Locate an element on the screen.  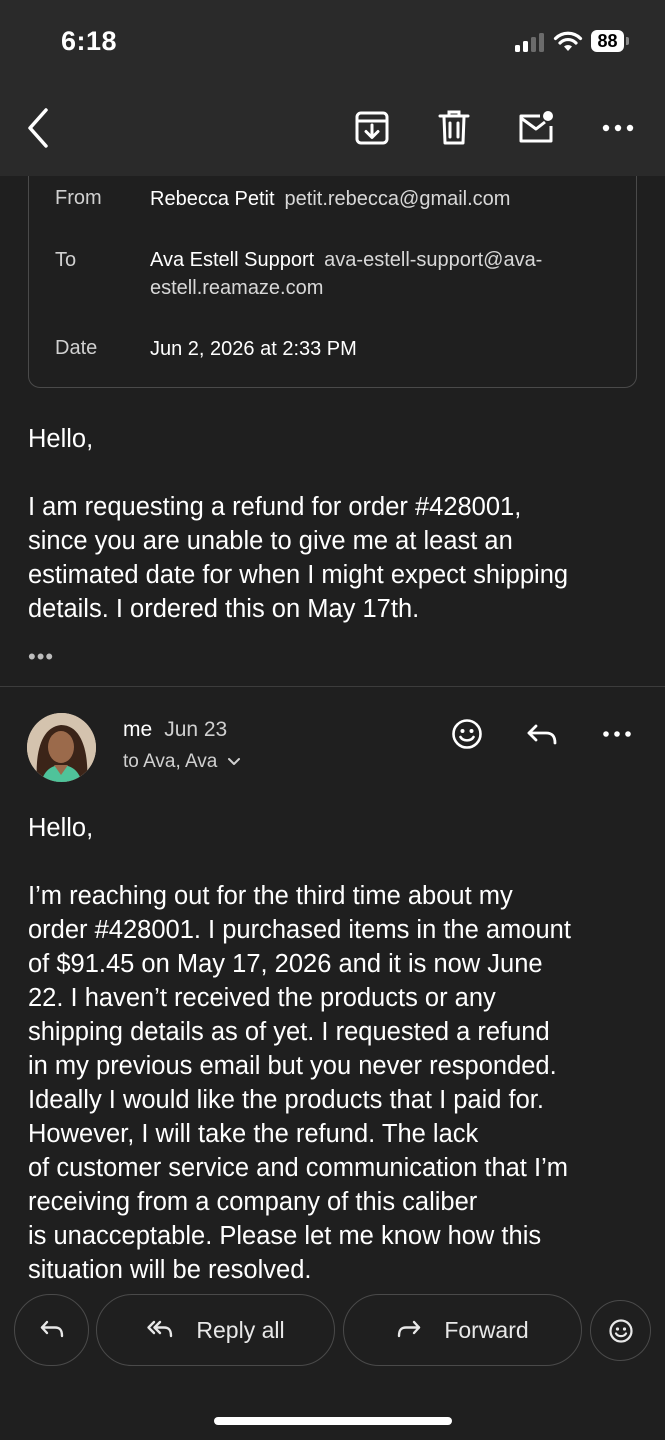
message-date: Jun 23 is located at coordinates (196, 729).